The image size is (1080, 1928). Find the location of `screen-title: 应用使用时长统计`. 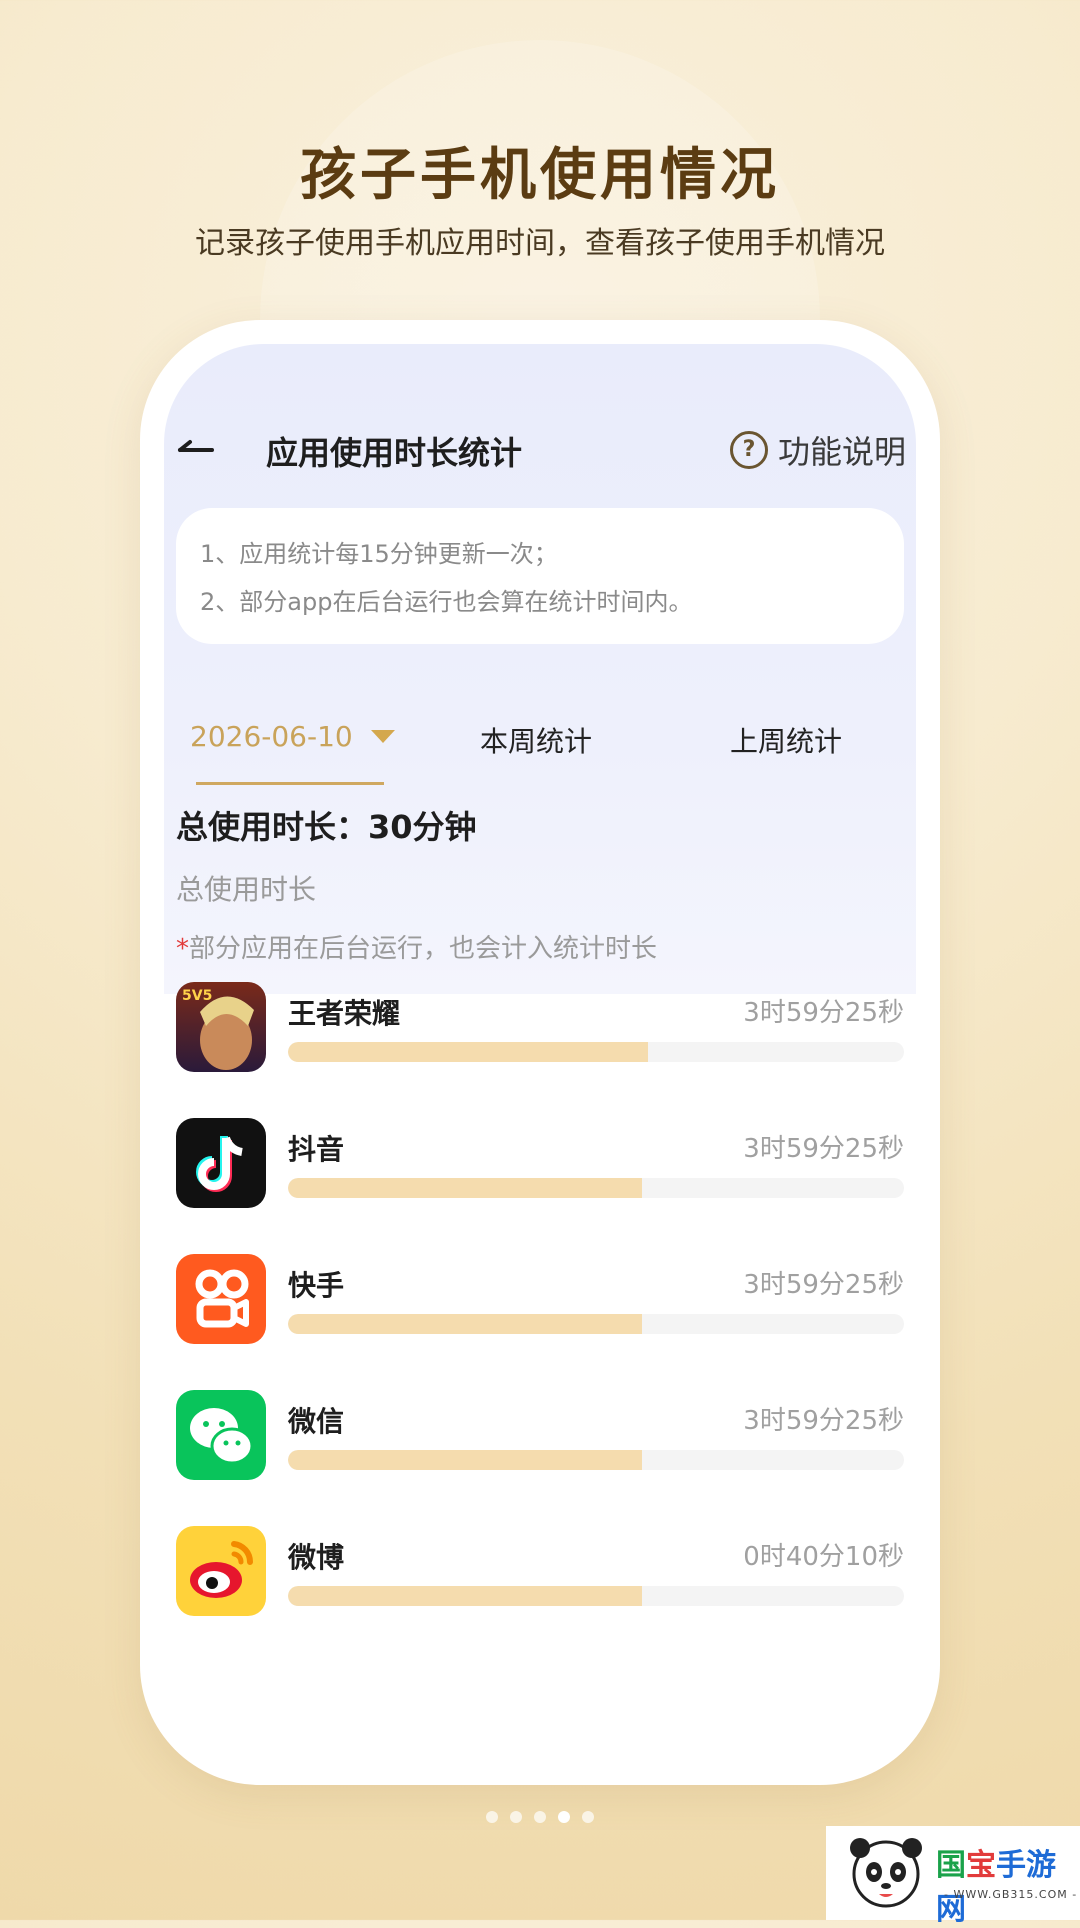

screen-title: 应用使用时长统计 is located at coordinates (394, 453).